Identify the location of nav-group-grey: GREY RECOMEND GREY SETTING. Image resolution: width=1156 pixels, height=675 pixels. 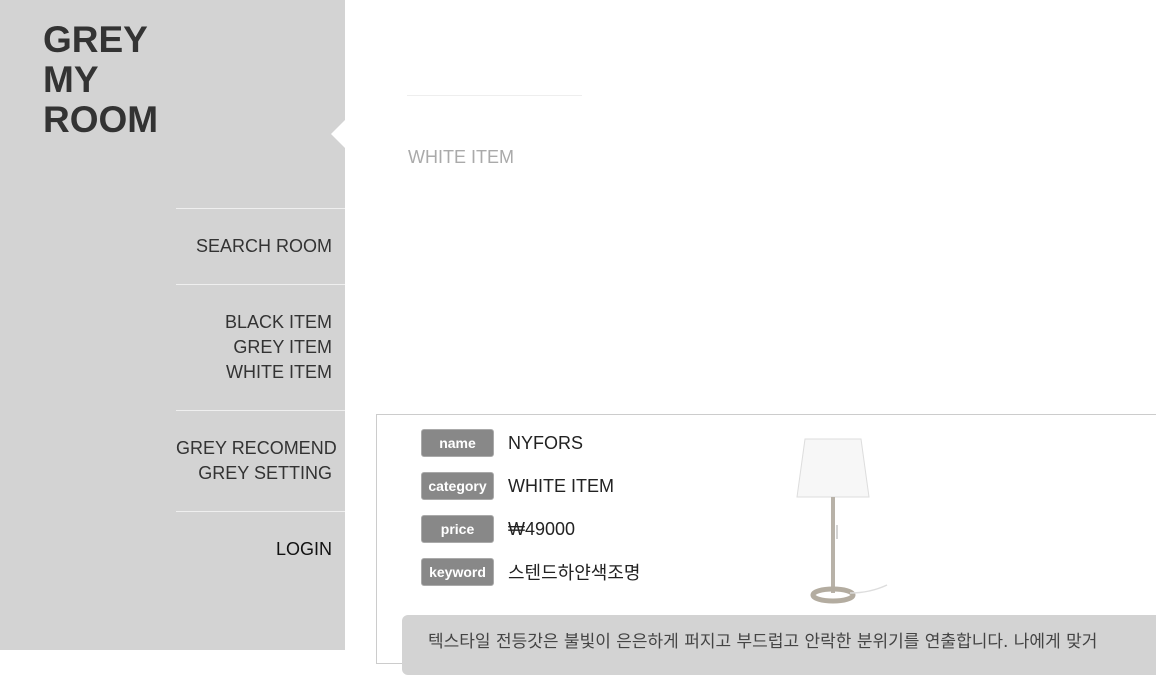
(260, 460).